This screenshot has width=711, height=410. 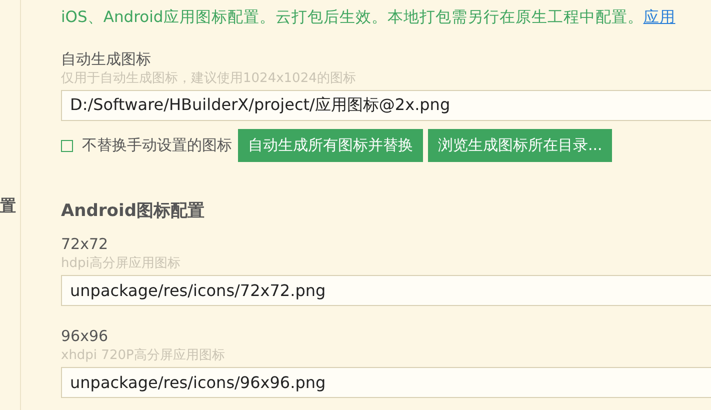 I want to click on section-title: Android图标配置, so click(x=133, y=211).